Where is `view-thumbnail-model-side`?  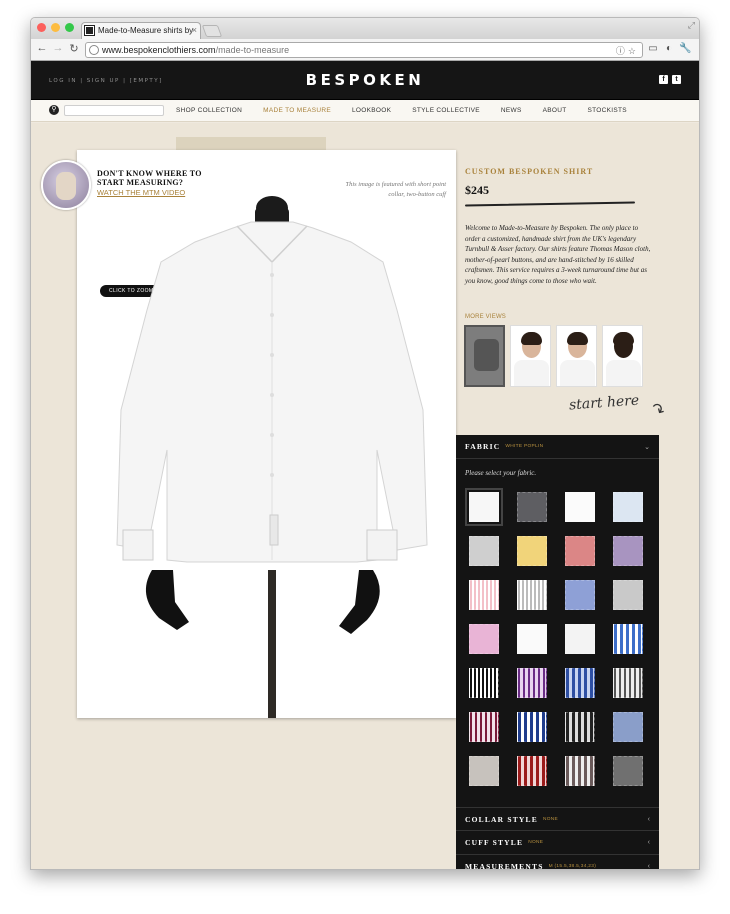
view-thumbnail-model-side is located at coordinates (576, 356).